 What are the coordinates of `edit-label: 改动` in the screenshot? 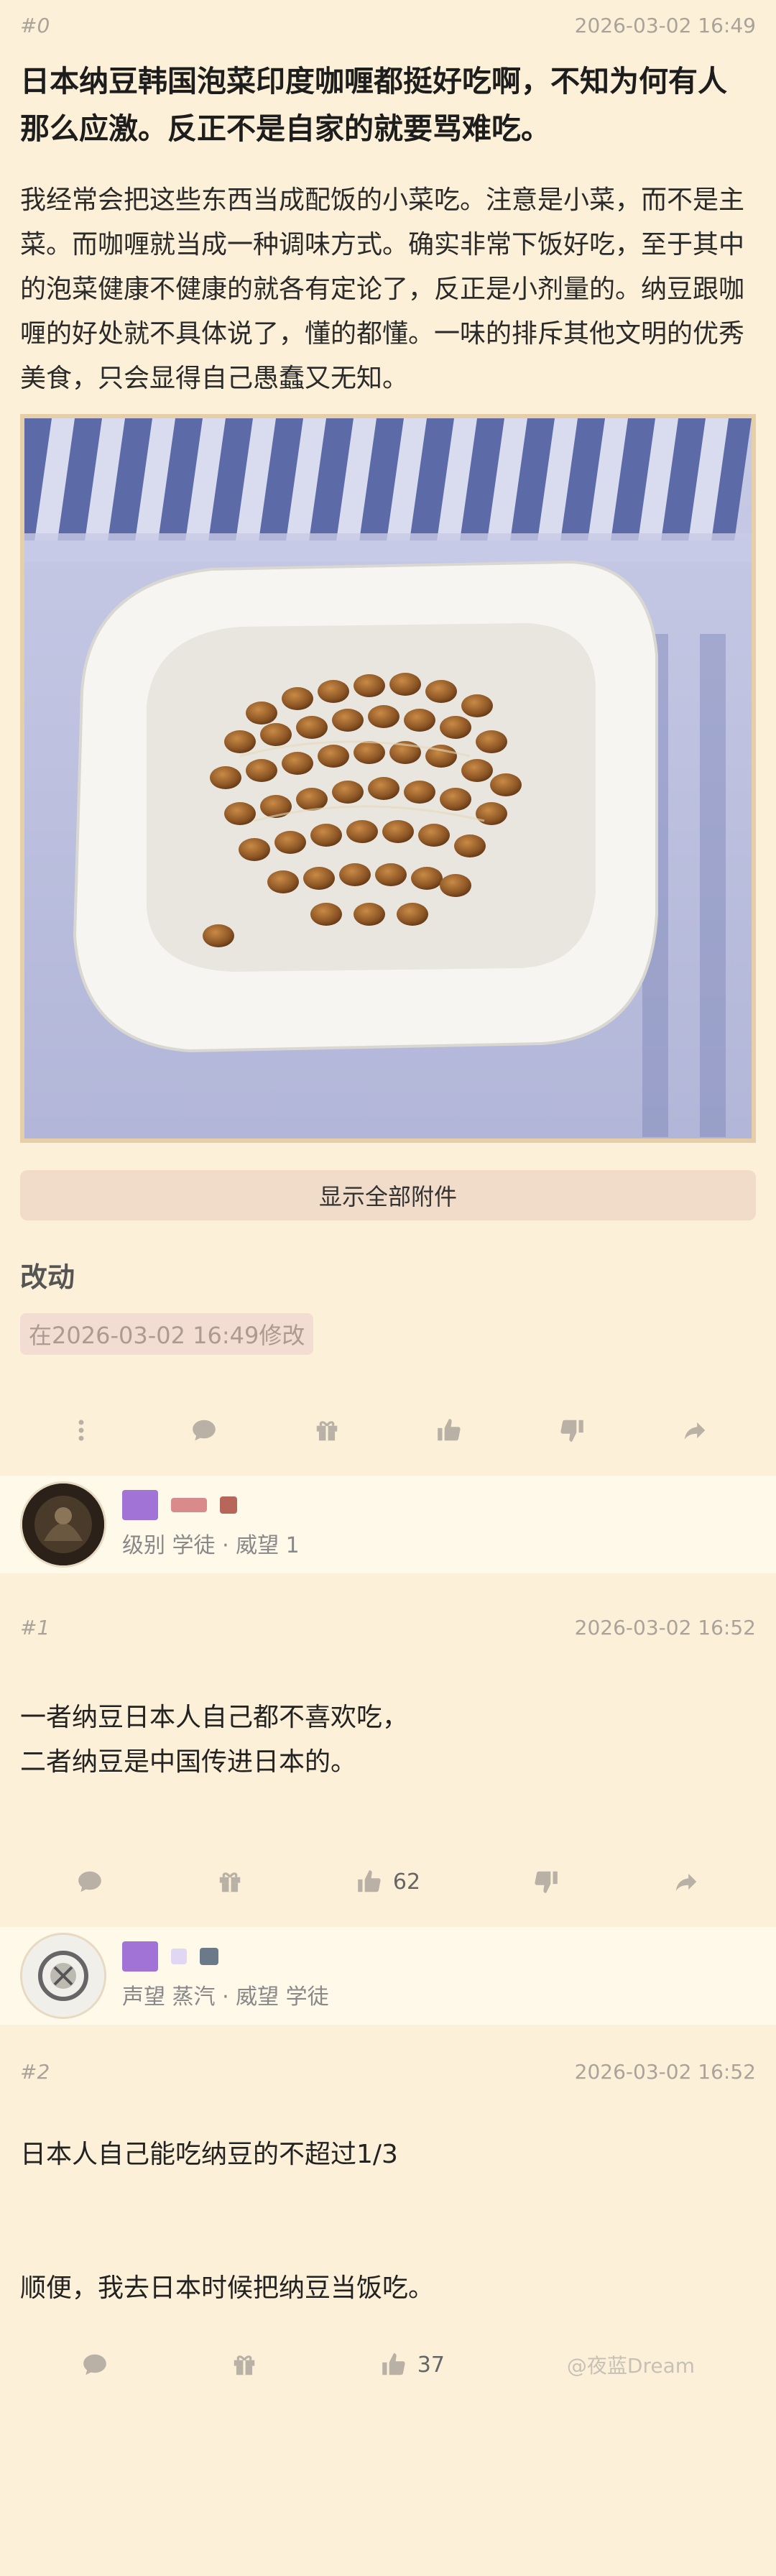 It's located at (47, 1277).